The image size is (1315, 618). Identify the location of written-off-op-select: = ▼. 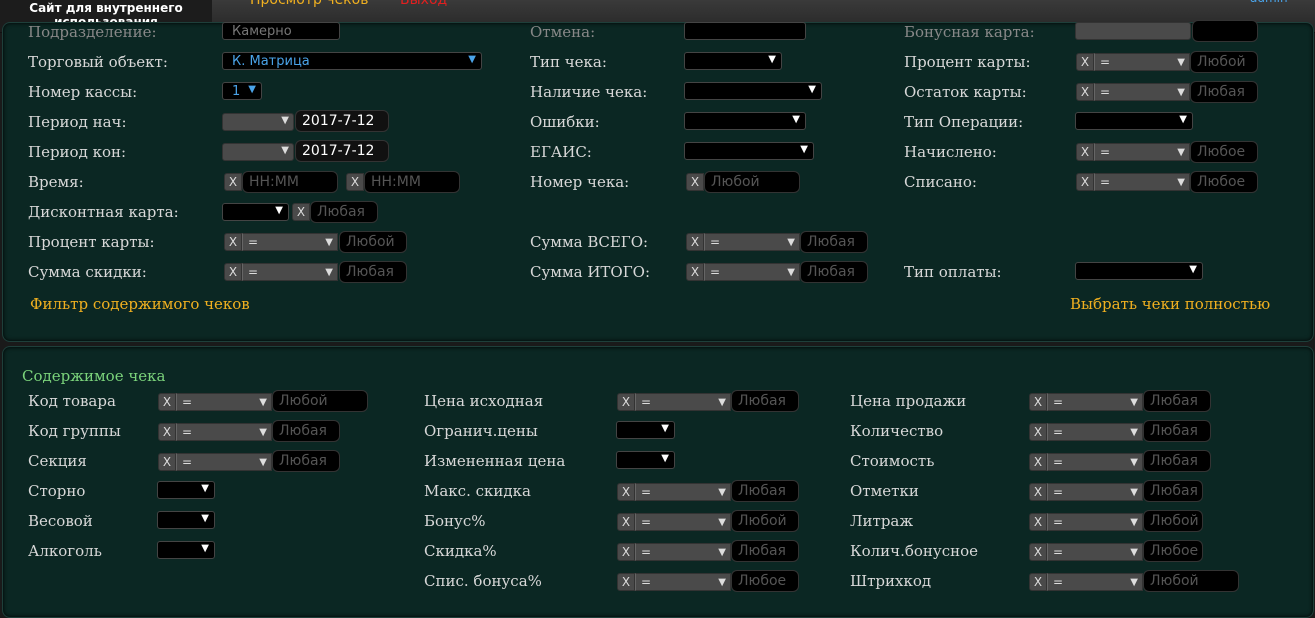
(1142, 182).